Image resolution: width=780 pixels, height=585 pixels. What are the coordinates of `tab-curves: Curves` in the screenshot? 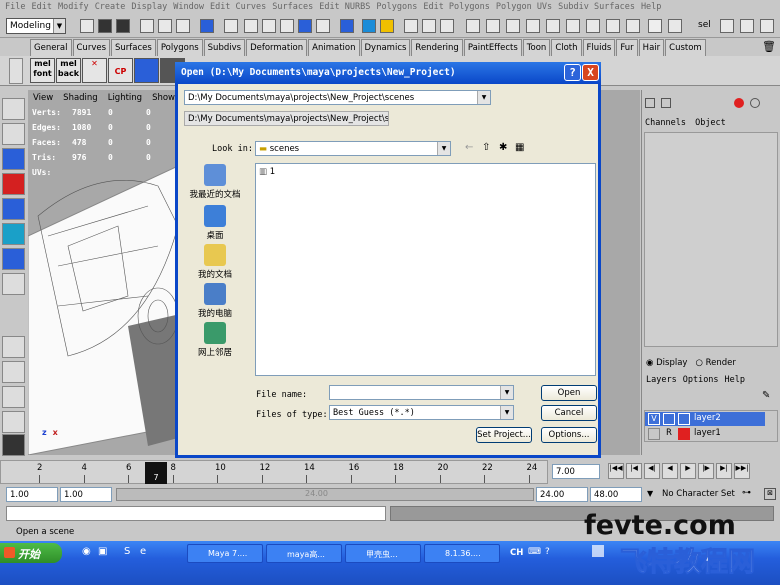 It's located at (91, 47).